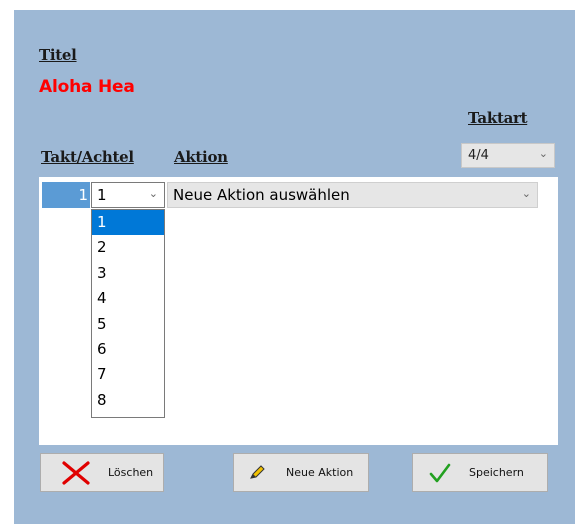 The image size is (575, 524). Describe the element at coordinates (496, 472) in the screenshot. I see `save-button-label: Speichern` at that location.